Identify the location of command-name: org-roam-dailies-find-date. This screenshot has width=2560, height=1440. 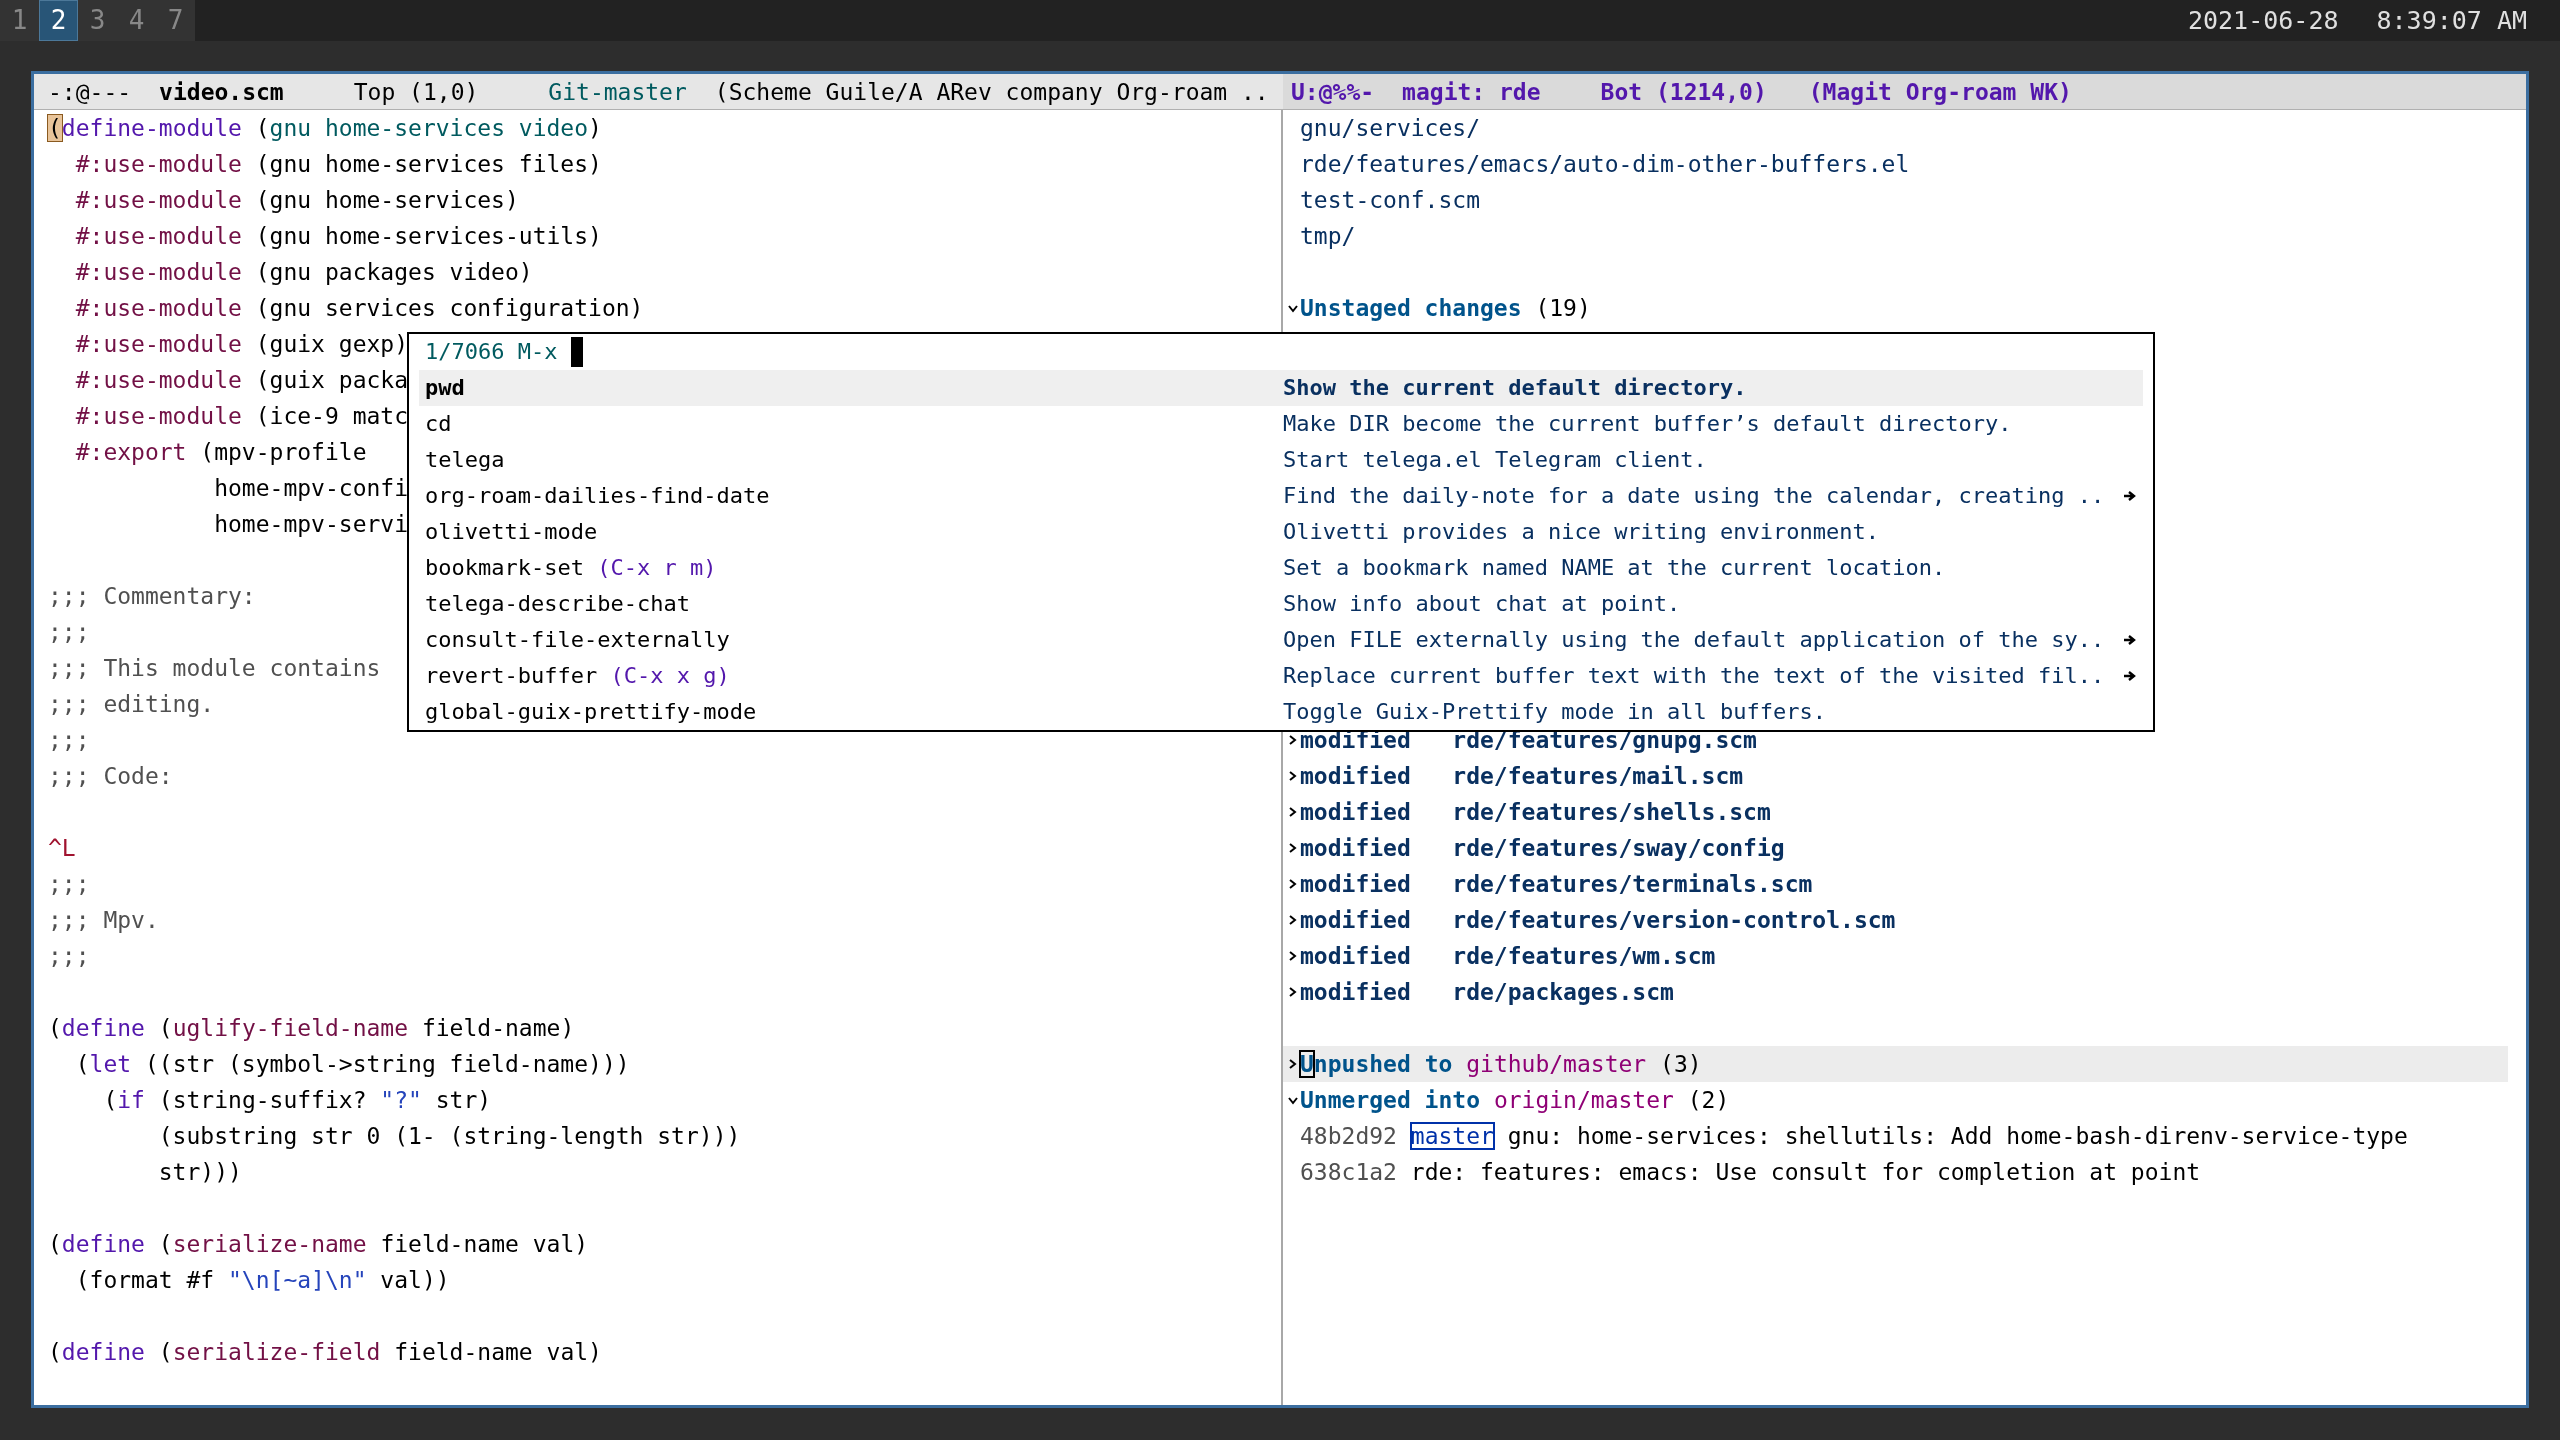
(598, 496).